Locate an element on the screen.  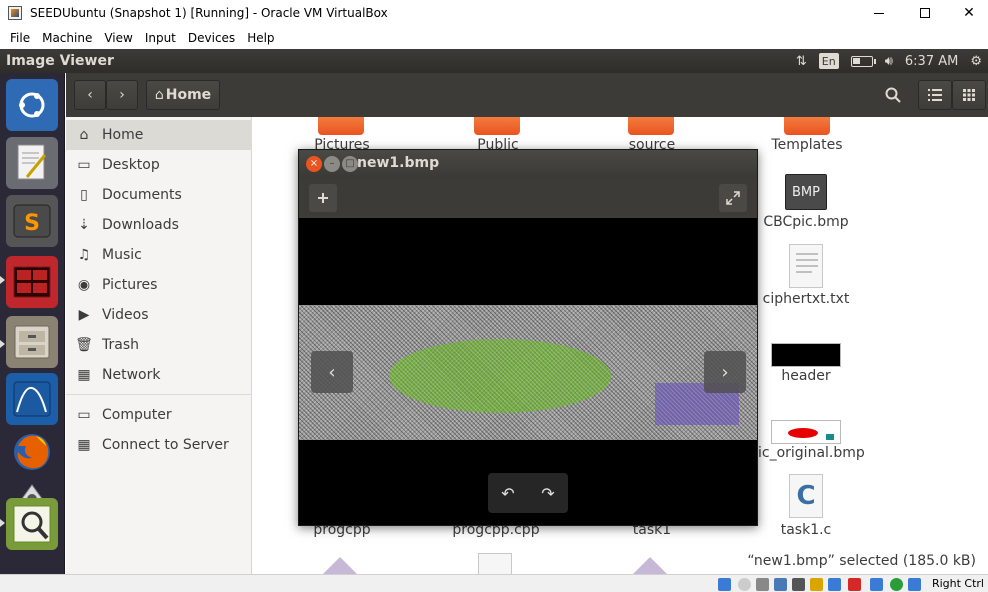
sidebar-item-pictures: ◉ Pictures is located at coordinates (159, 285).